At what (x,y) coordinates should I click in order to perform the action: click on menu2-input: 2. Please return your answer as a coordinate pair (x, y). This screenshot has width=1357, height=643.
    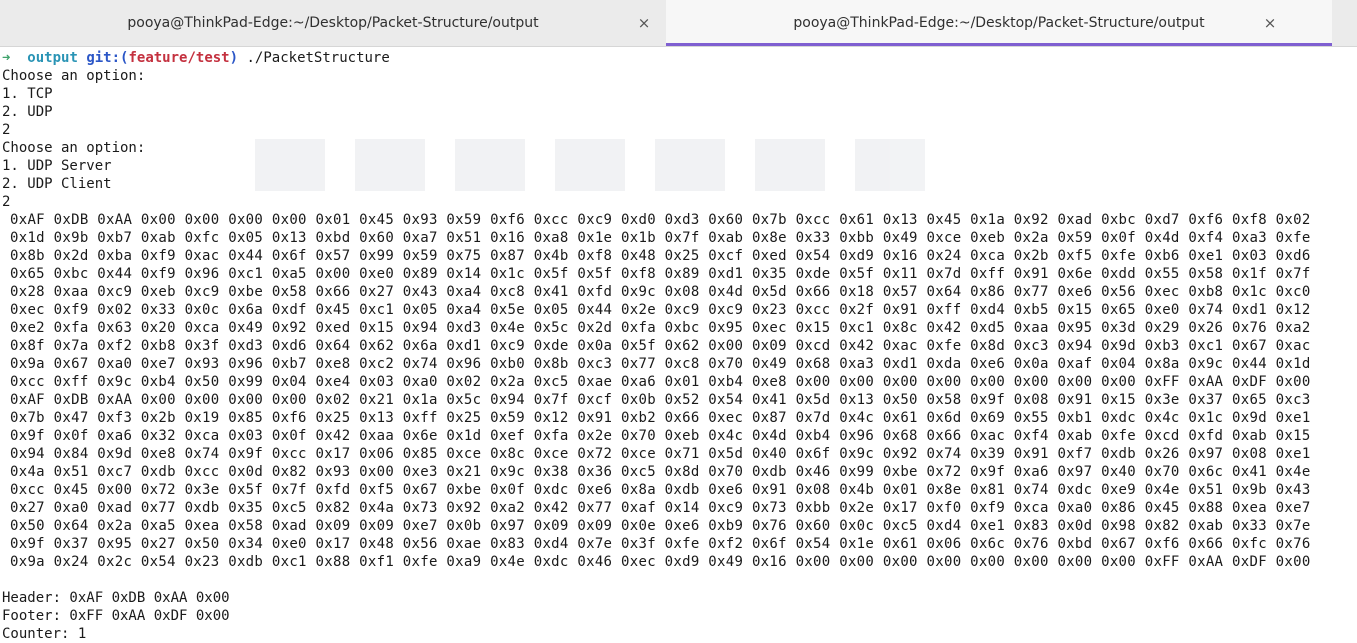
    Looking at the image, I should click on (6, 202).